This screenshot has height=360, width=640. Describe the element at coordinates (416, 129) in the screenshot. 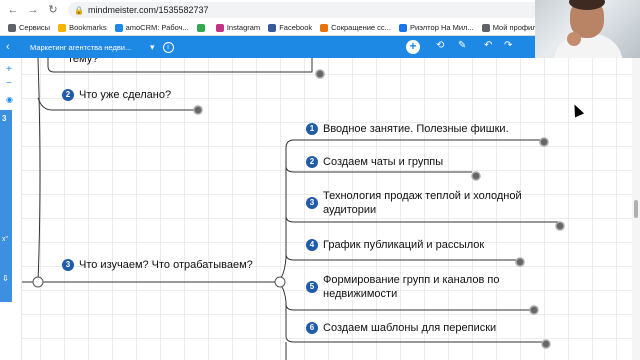

I see `subtopic-label: Вводное занятие. Полезные фишки.` at that location.